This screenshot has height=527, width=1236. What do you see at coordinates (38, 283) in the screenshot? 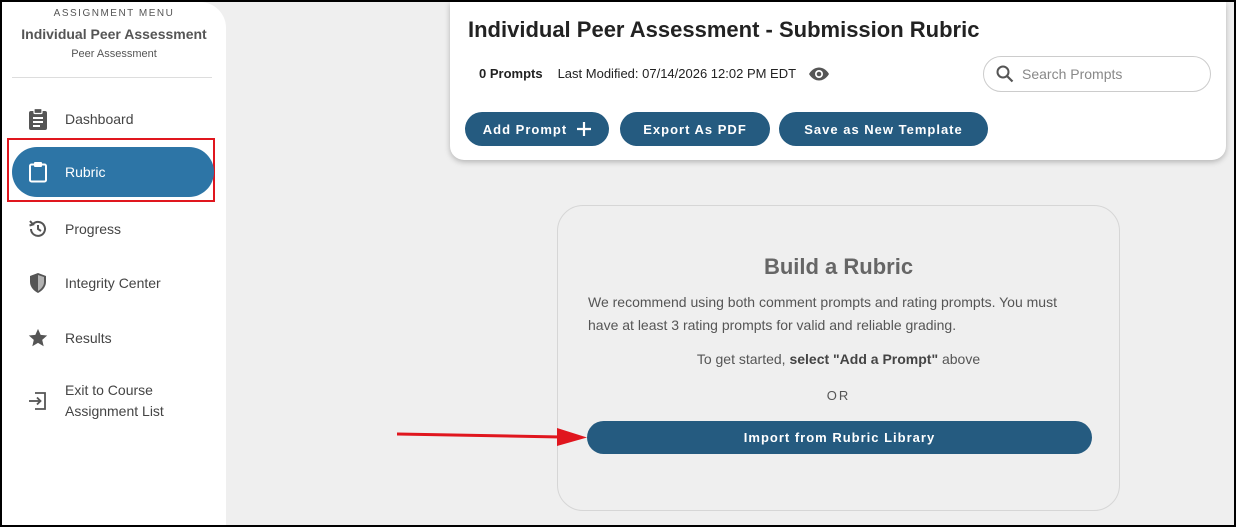
I see `shield-icon` at bounding box center [38, 283].